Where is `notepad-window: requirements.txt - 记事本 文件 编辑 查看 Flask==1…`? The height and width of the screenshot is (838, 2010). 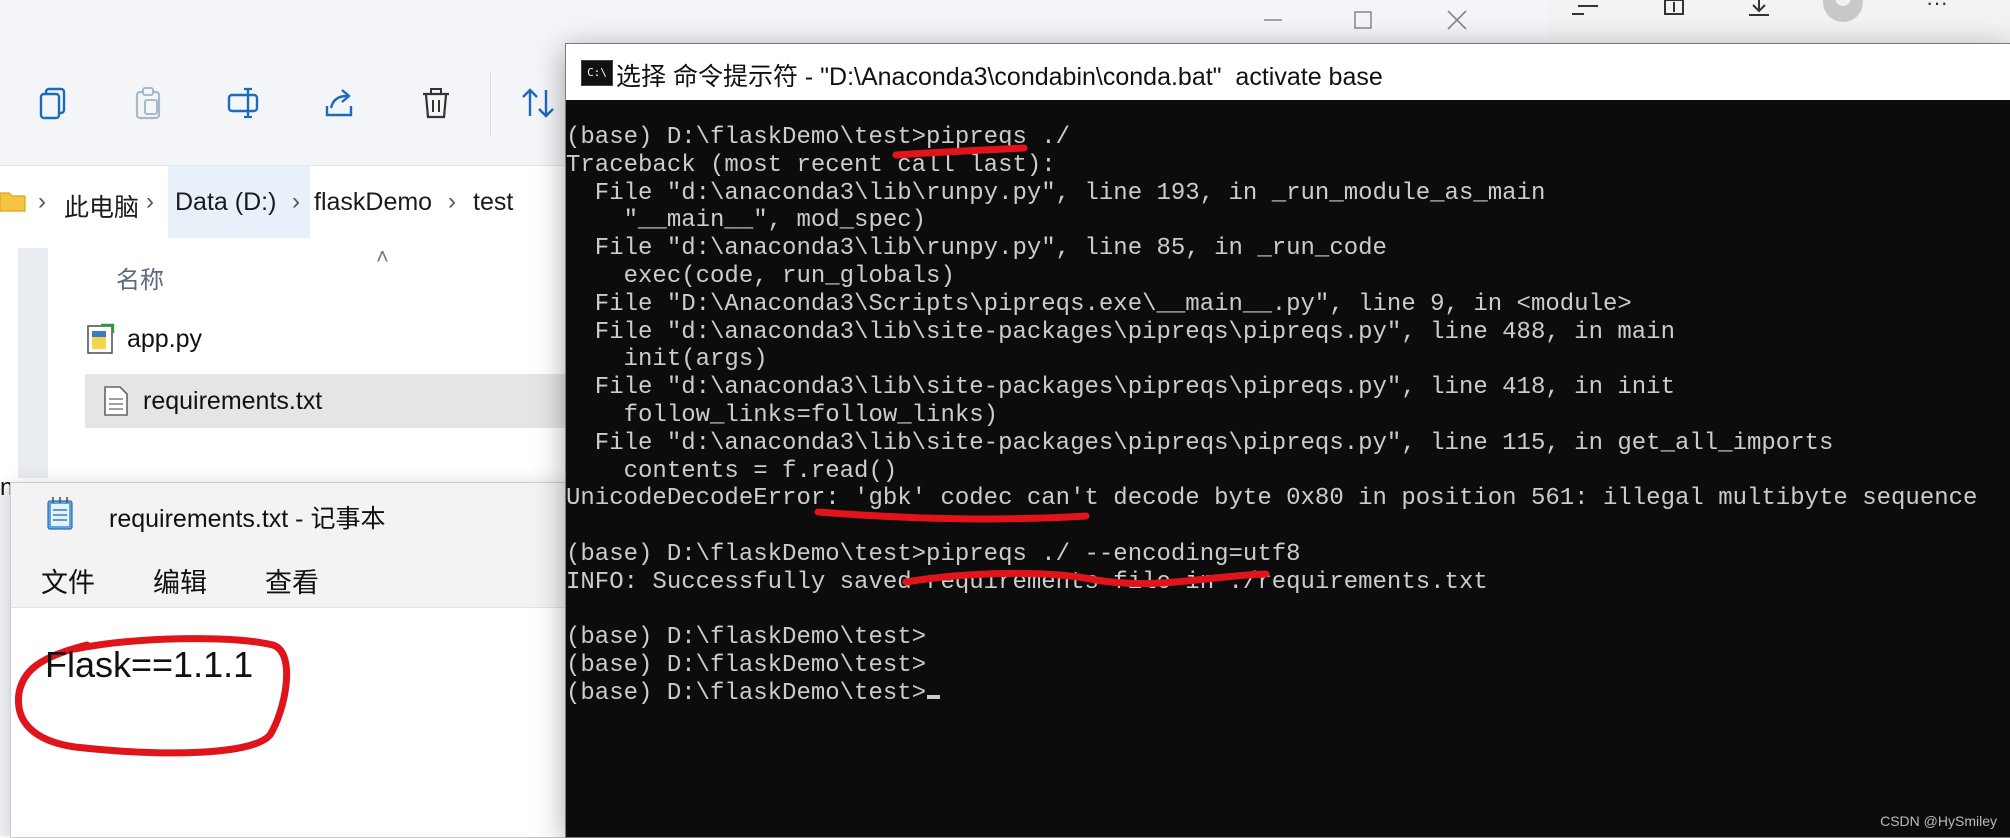 notepad-window: requirements.txt - 记事本 文件 编辑 查看 Flask==1… is located at coordinates (290, 660).